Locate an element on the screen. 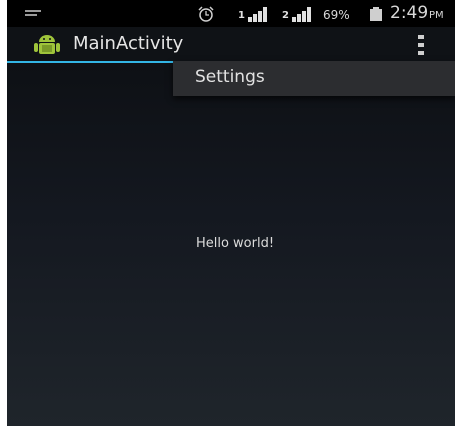 The width and height of the screenshot is (457, 426). sim2-label: 2 is located at coordinates (285, 15).